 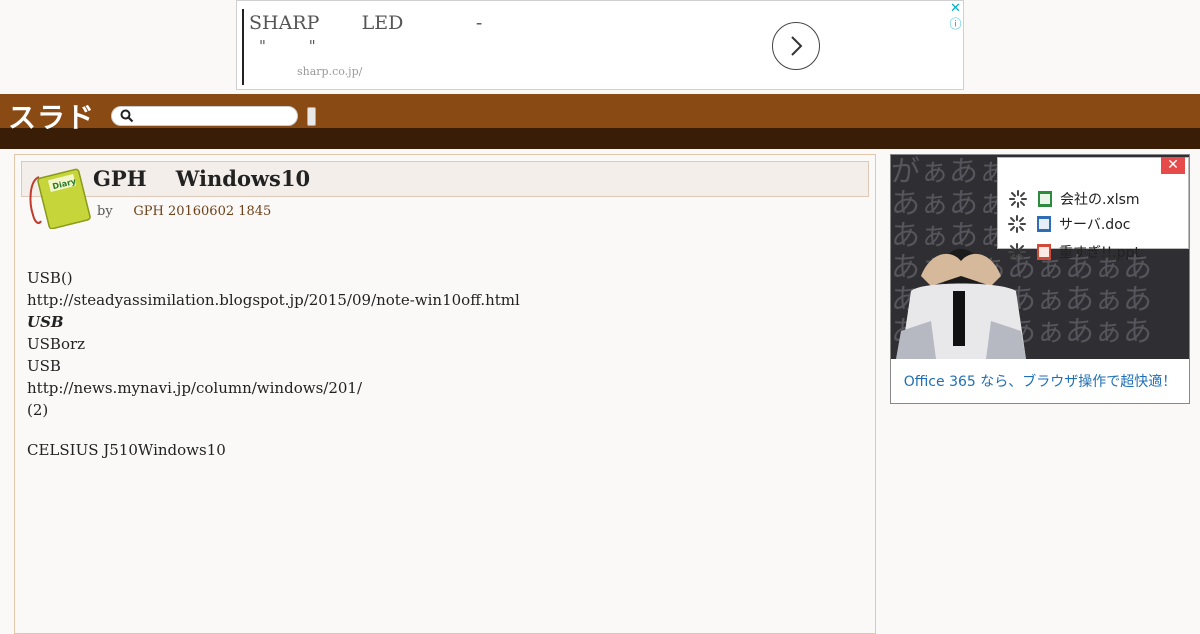 I want to click on ad-domain: sharp.co.jp/, so click(x=329, y=71).